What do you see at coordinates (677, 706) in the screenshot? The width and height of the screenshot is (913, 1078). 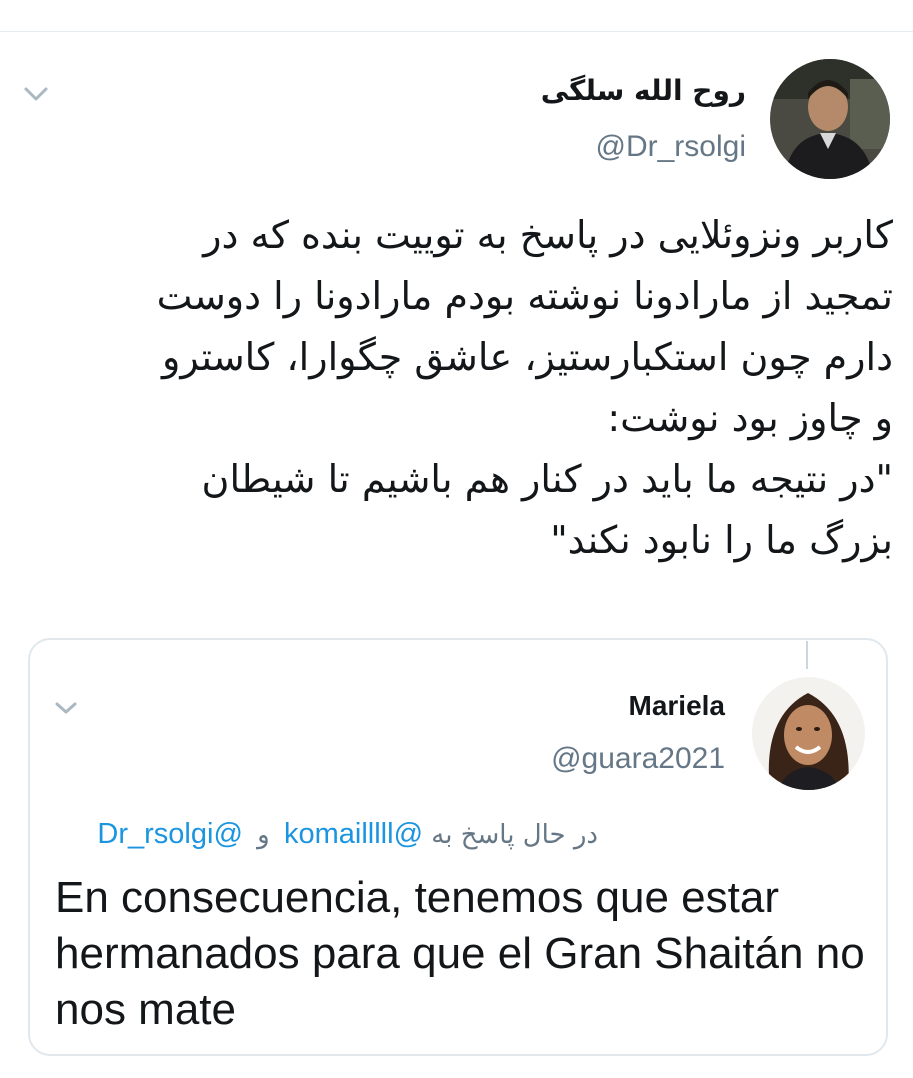 I see `quoted-tweet-display-name: Mariela` at bounding box center [677, 706].